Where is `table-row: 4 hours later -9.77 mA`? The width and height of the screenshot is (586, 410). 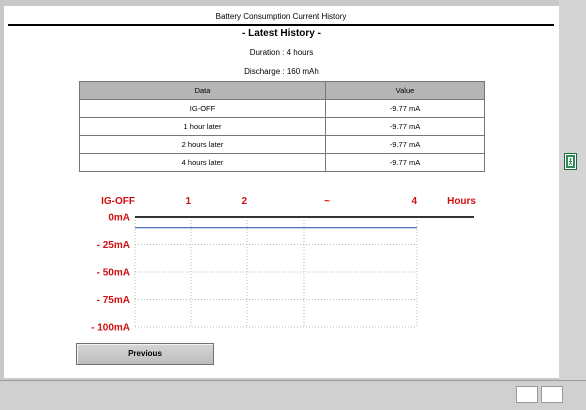 table-row: 4 hours later -9.77 mA is located at coordinates (282, 163).